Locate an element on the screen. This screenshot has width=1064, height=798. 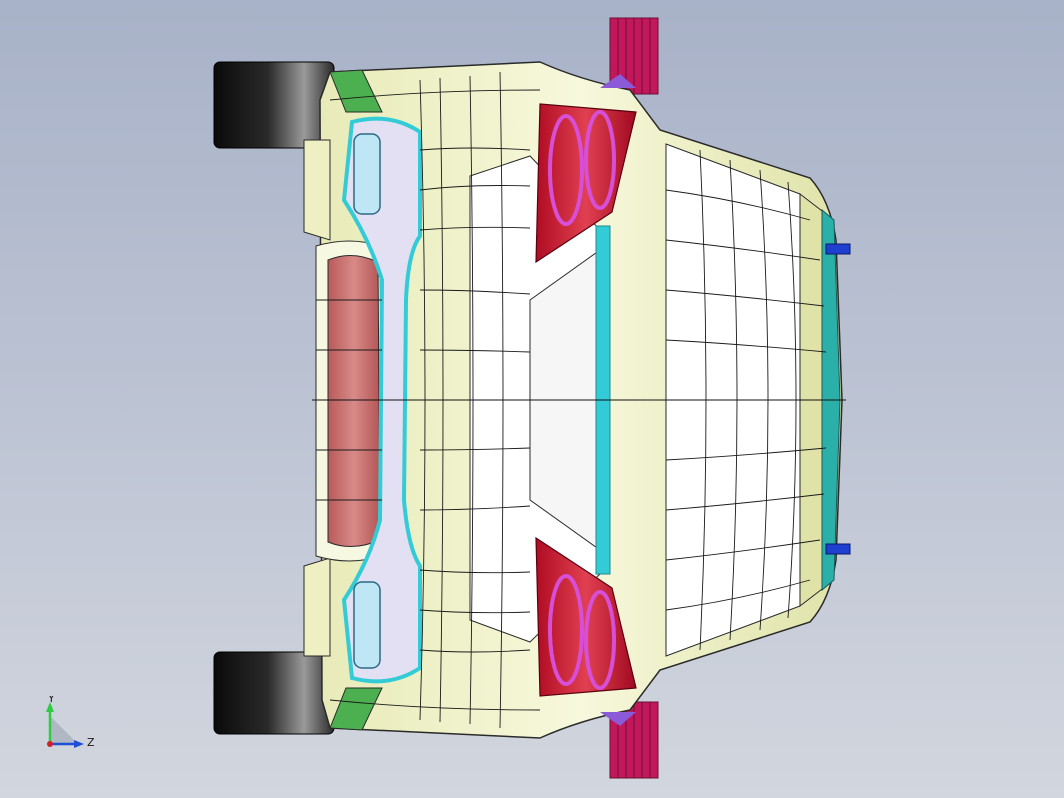
triad-plane is located at coordinates (64, 730).